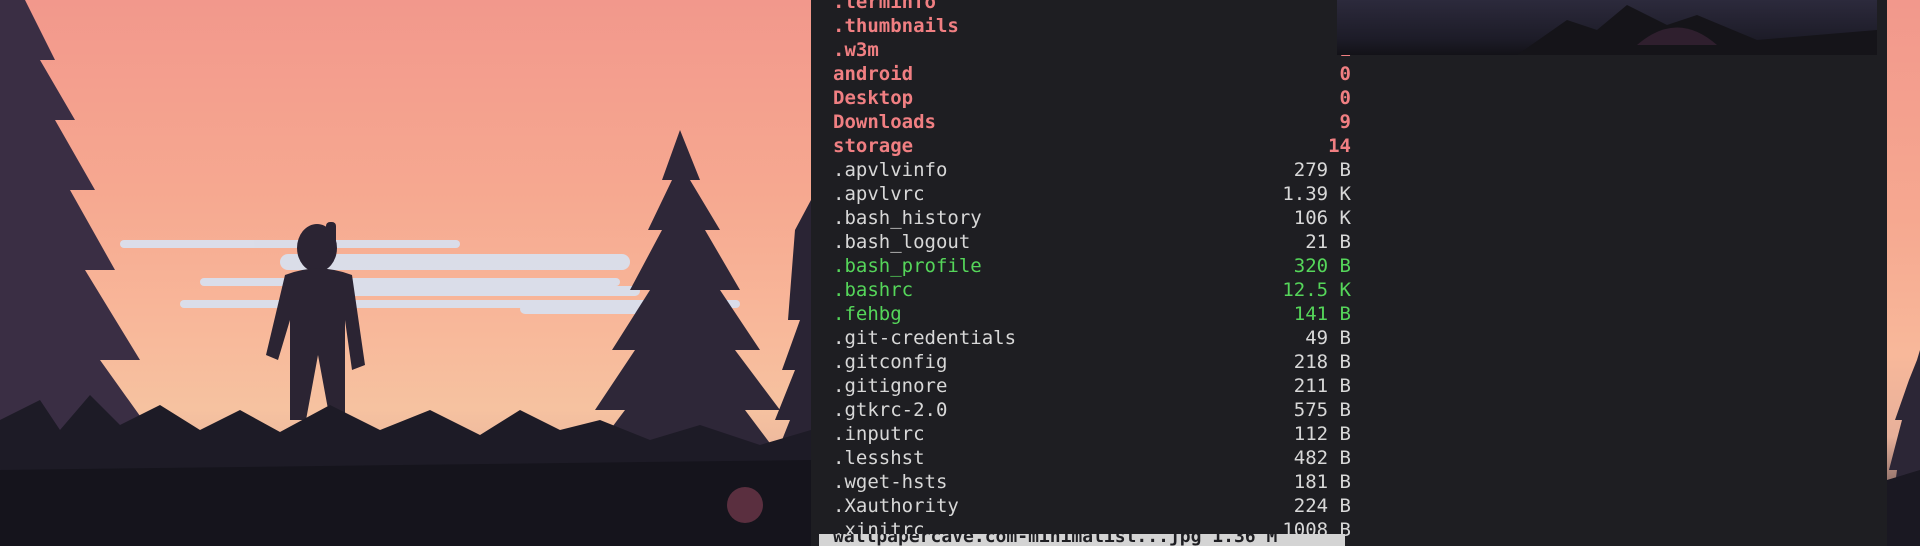 This screenshot has width=1920, height=546. Describe the element at coordinates (1092, 7) in the screenshot. I see `file-list-item: .terminfo1` at that location.